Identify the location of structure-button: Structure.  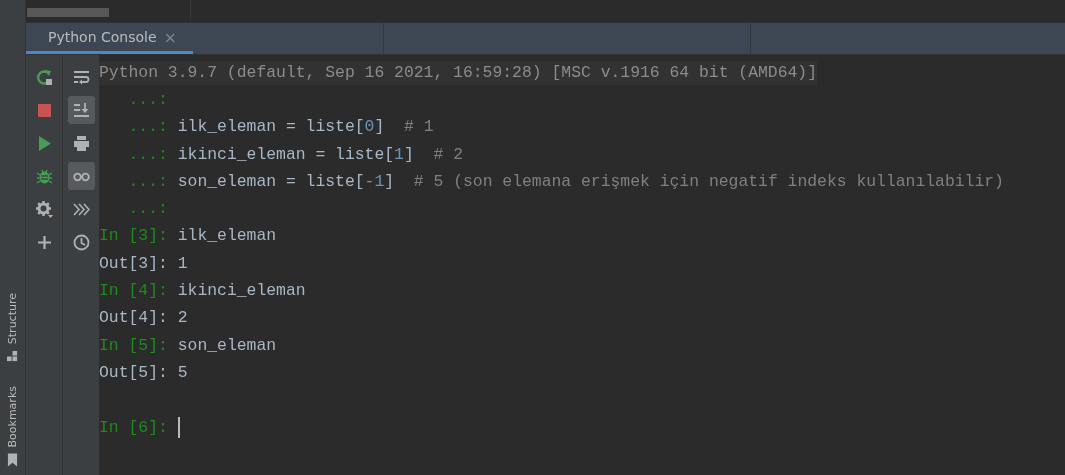
(12, 327).